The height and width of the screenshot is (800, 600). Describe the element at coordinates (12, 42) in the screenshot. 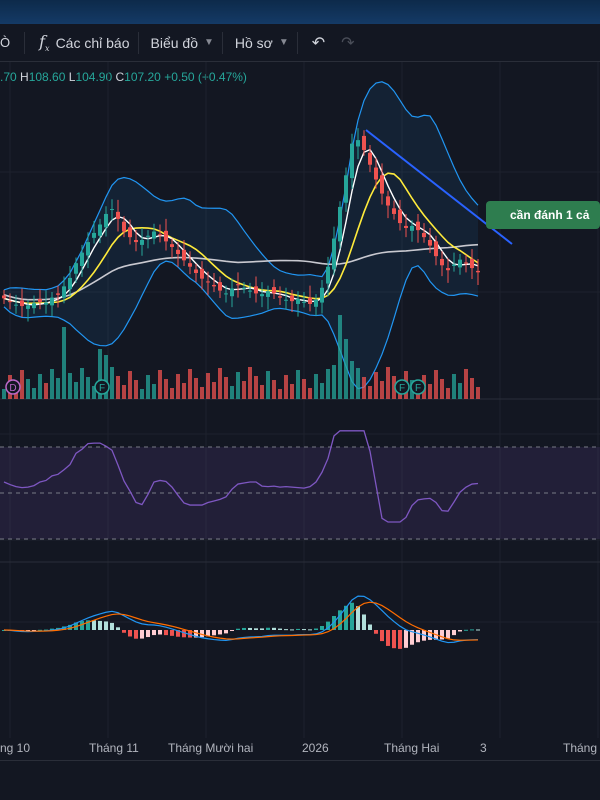

I see `toolbar-partial-button: Ò` at that location.